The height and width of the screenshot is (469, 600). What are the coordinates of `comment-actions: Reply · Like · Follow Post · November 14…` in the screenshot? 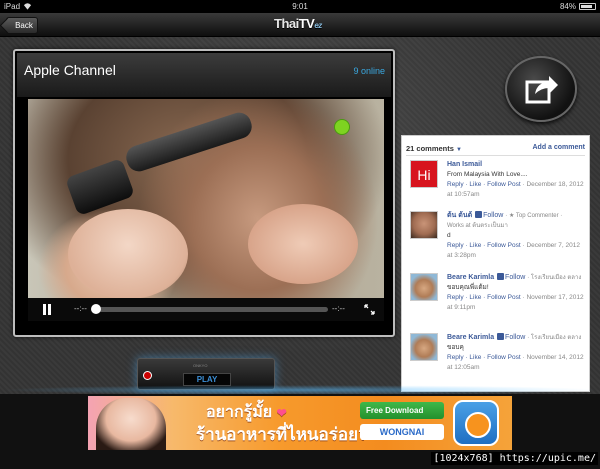 It's located at (517, 363).